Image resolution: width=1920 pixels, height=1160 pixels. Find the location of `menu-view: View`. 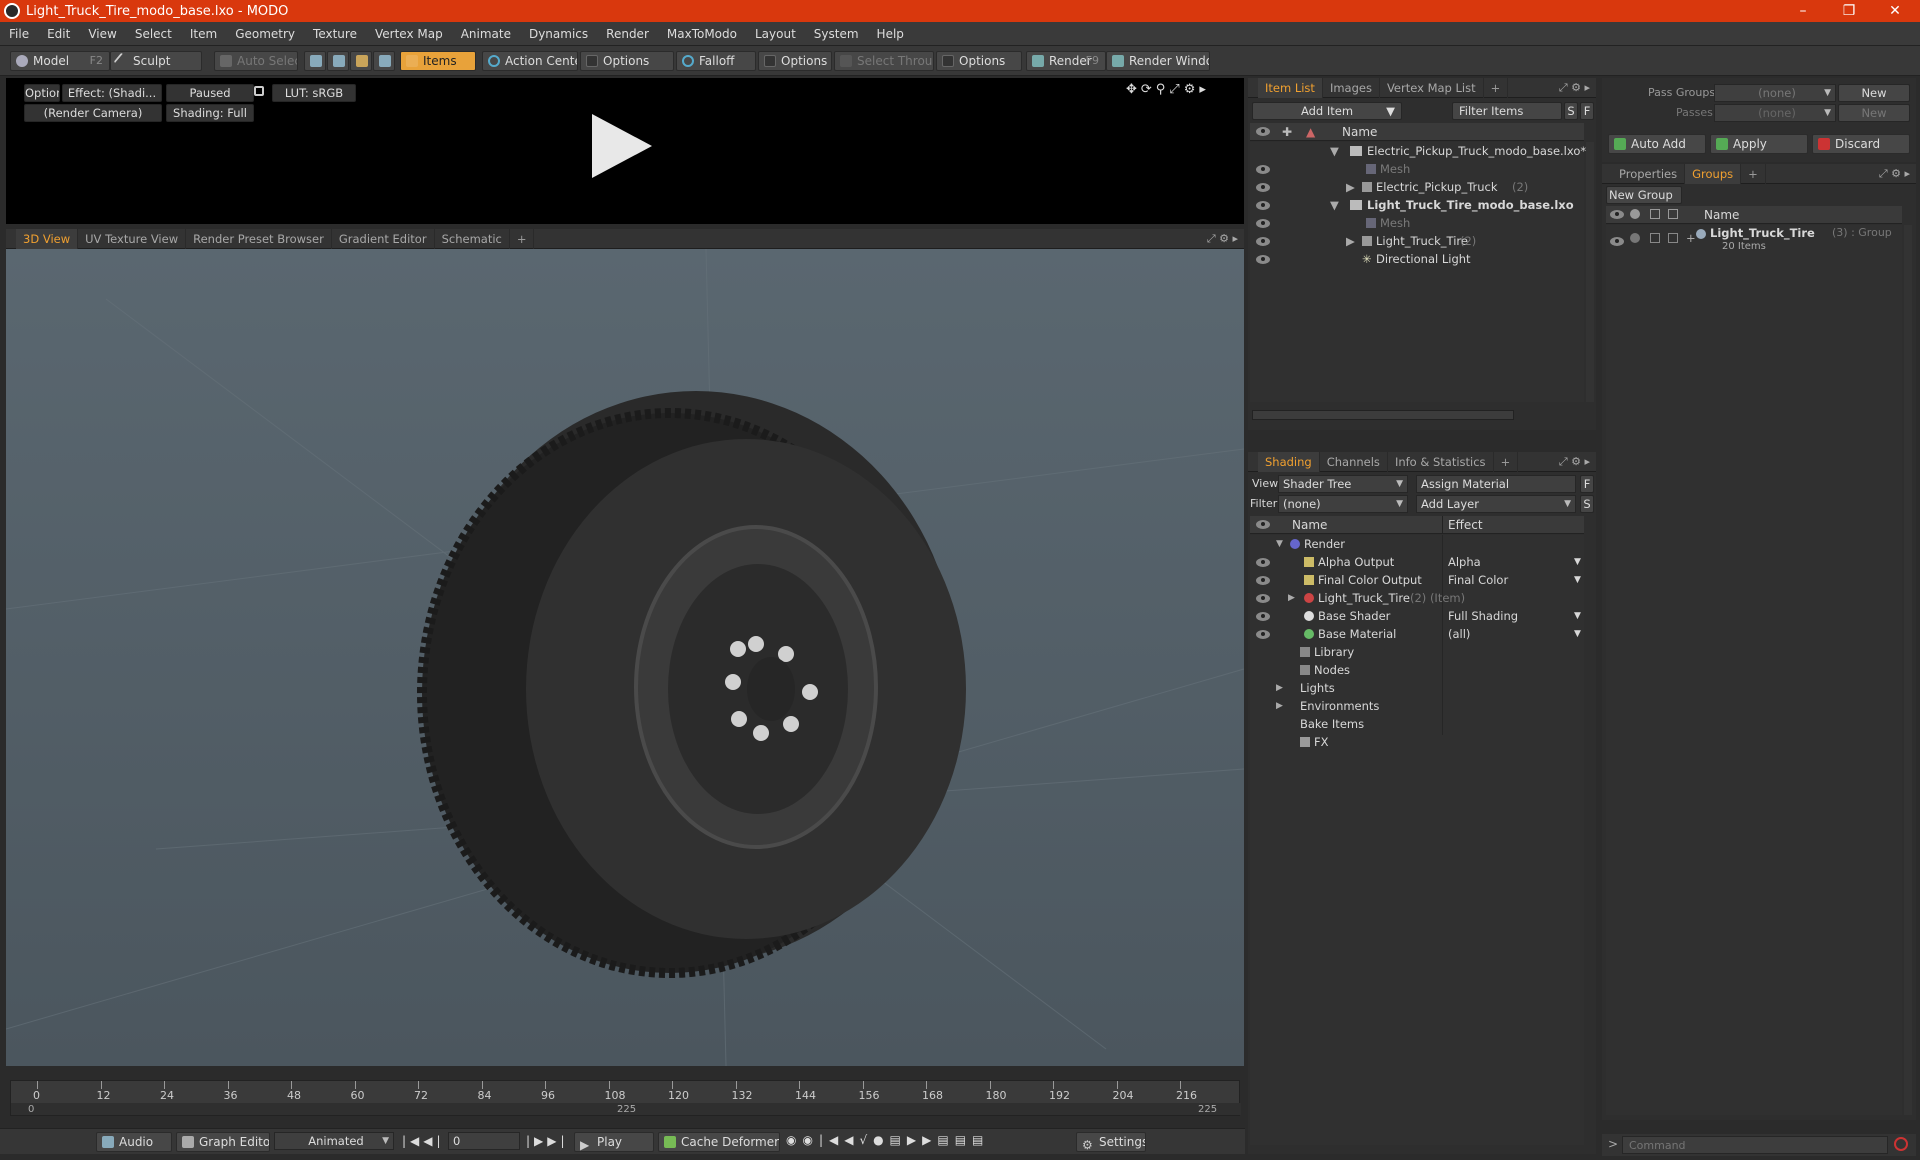

menu-view: View is located at coordinates (102, 34).